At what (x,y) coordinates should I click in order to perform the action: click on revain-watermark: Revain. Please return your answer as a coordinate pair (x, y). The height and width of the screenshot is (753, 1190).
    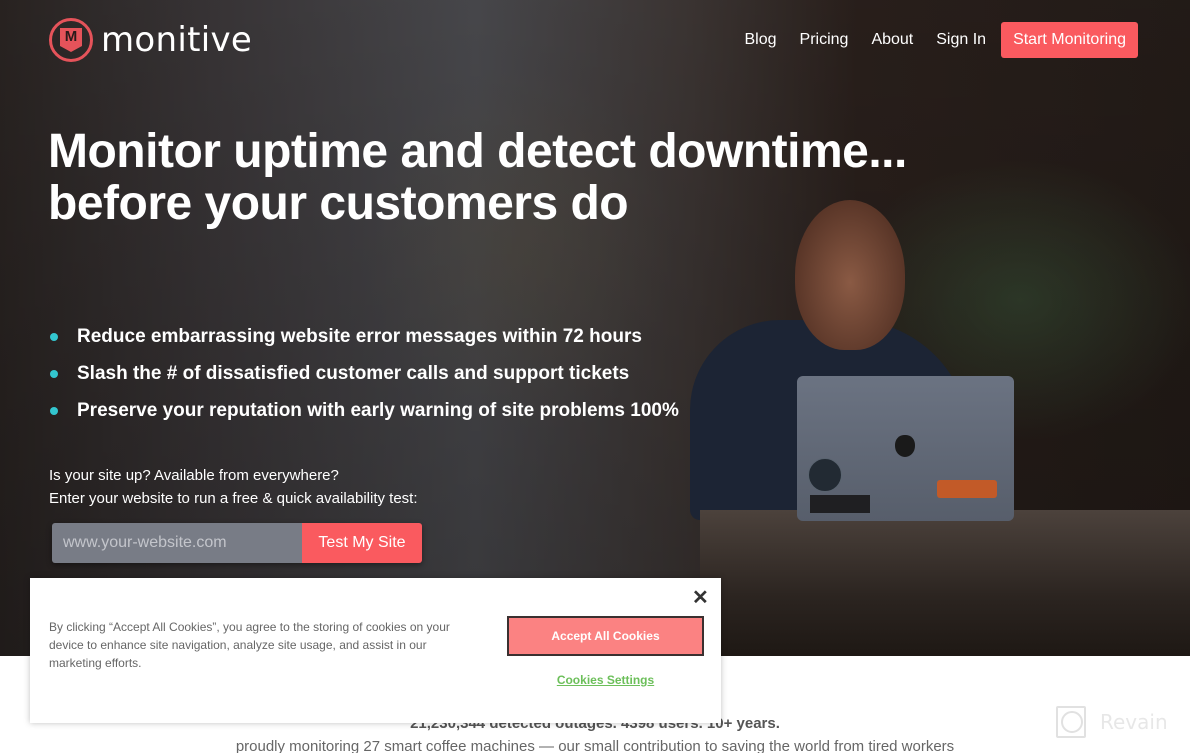
    Looking at the image, I should click on (1112, 722).